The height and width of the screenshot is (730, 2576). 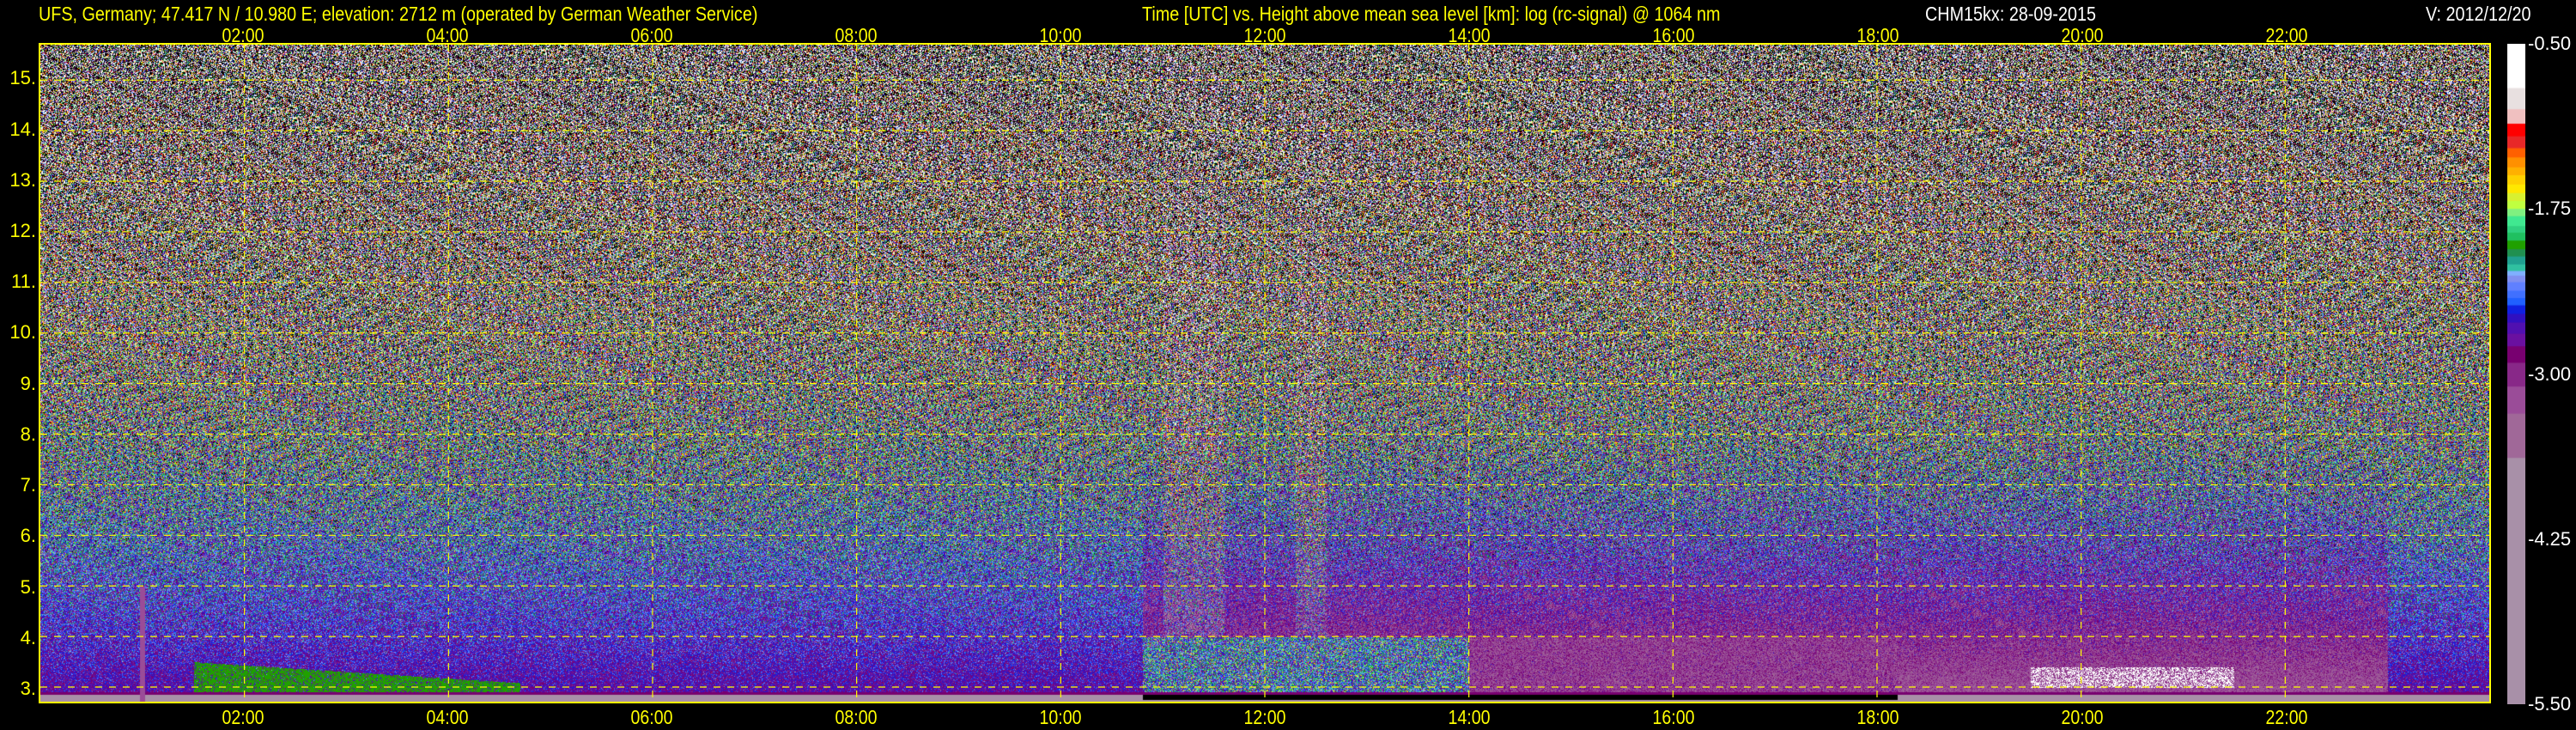 What do you see at coordinates (1060, 717) in the screenshot?
I see `x-tick-label: 10:00` at bounding box center [1060, 717].